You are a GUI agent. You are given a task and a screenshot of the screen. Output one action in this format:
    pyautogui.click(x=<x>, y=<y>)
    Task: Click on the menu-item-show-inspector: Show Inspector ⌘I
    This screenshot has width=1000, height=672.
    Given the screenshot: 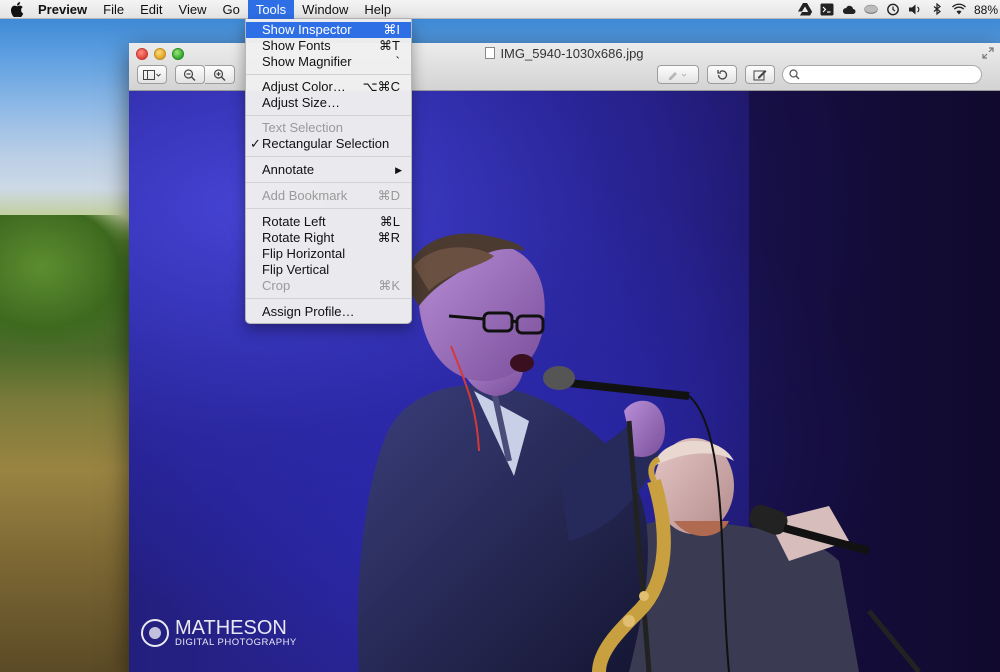 What is the action you would take?
    pyautogui.click(x=328, y=30)
    